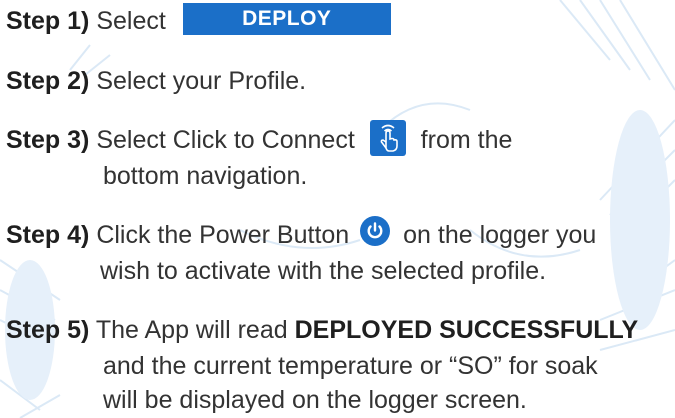  Describe the element at coordinates (500, 235) in the screenshot. I see `step-4-text-after: on the logger you` at that location.